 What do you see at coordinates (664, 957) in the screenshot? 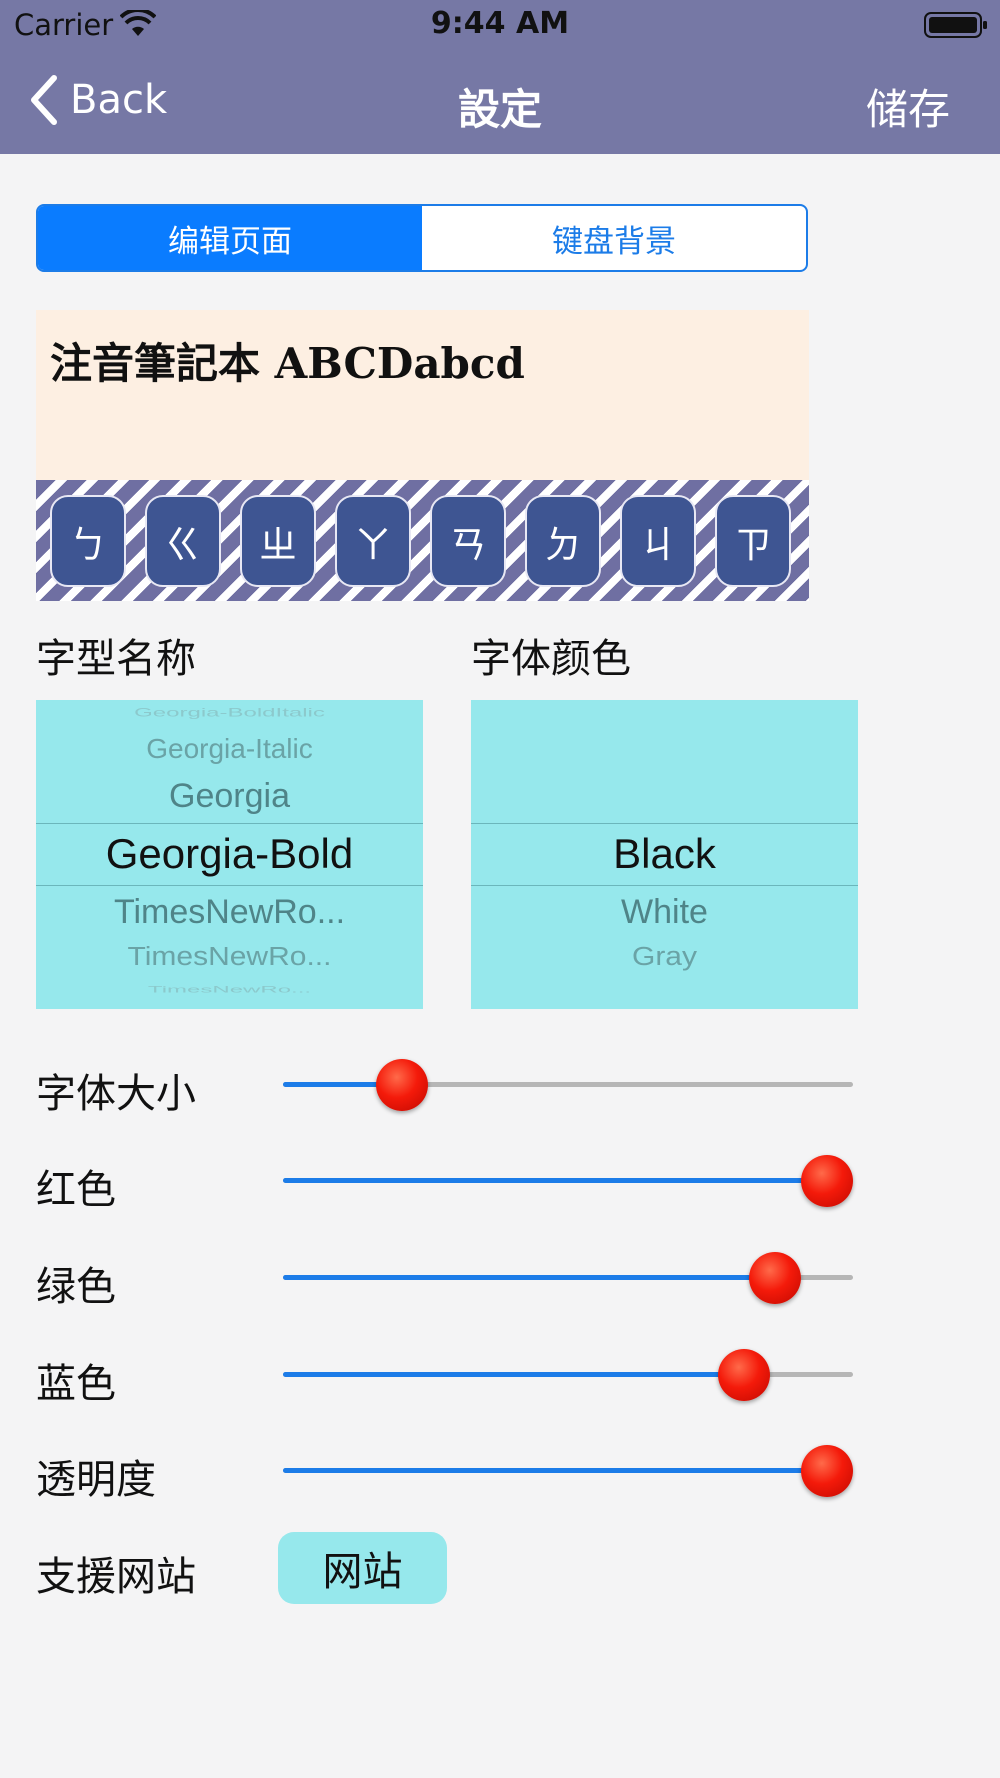
I see `picker-option: Gray` at bounding box center [664, 957].